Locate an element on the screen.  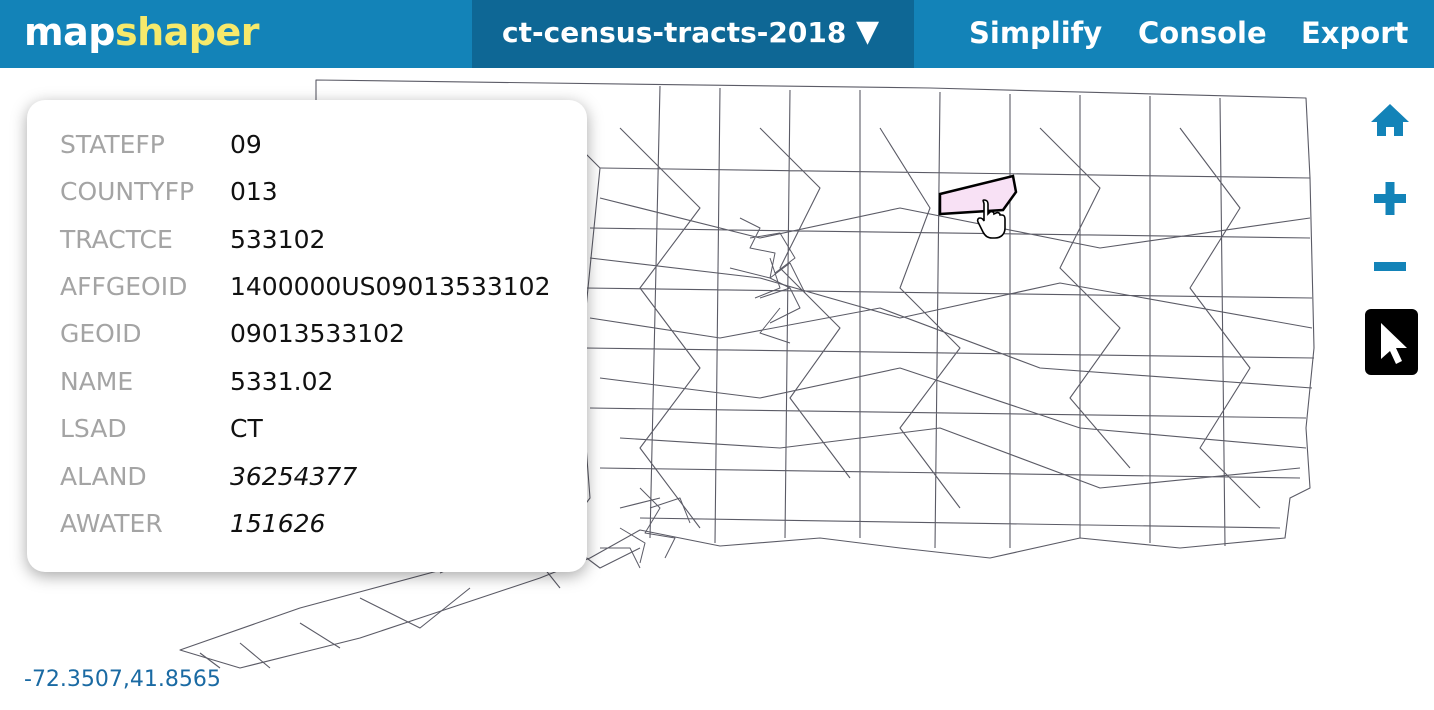
select-tool-button is located at coordinates (1391, 342).